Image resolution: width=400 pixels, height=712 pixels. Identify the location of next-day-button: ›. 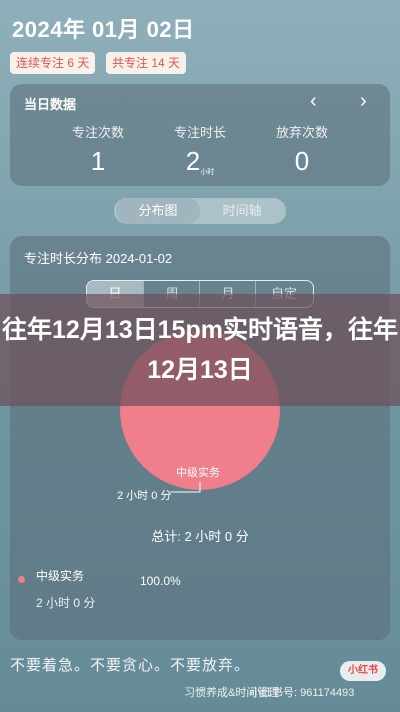
(363, 101).